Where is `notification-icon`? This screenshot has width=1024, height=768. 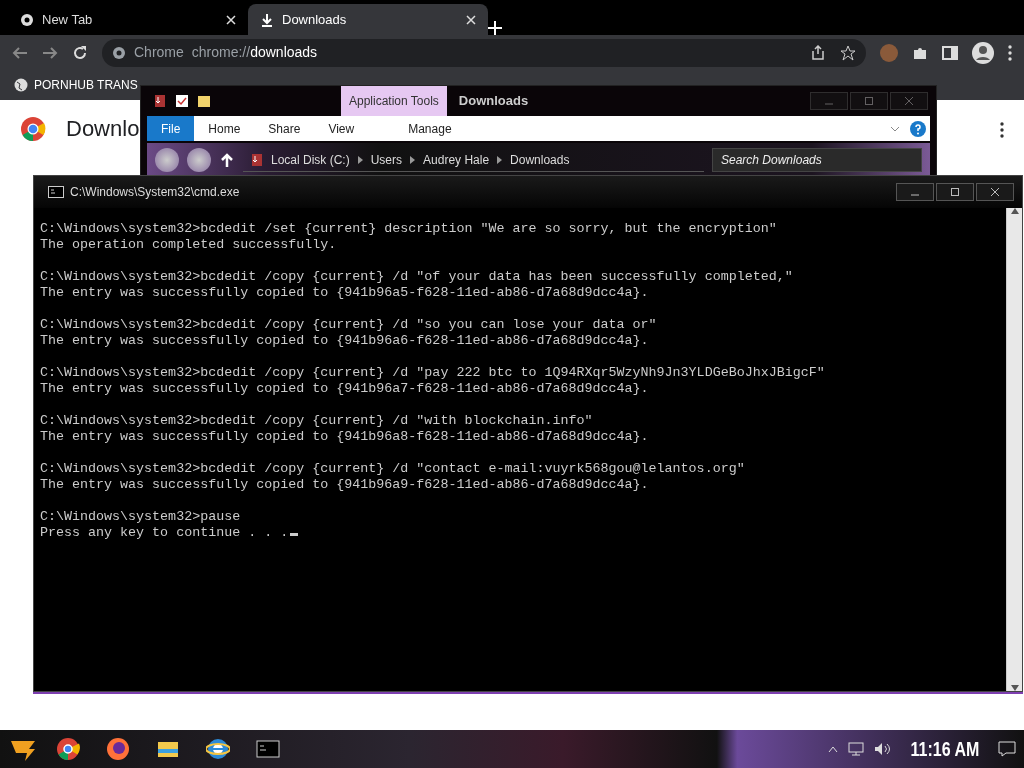 notification-icon is located at coordinates (1007, 749).